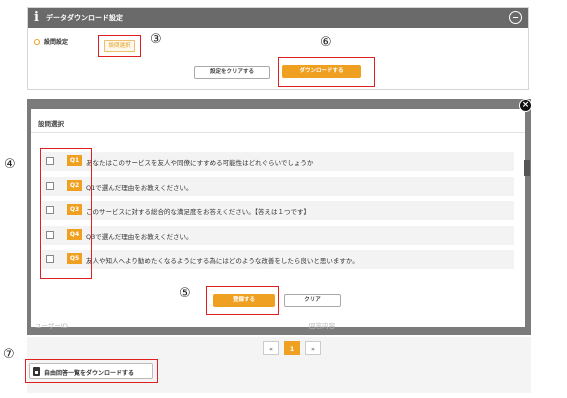 The image size is (567, 398). I want to click on annotation-3: ③, so click(156, 39).